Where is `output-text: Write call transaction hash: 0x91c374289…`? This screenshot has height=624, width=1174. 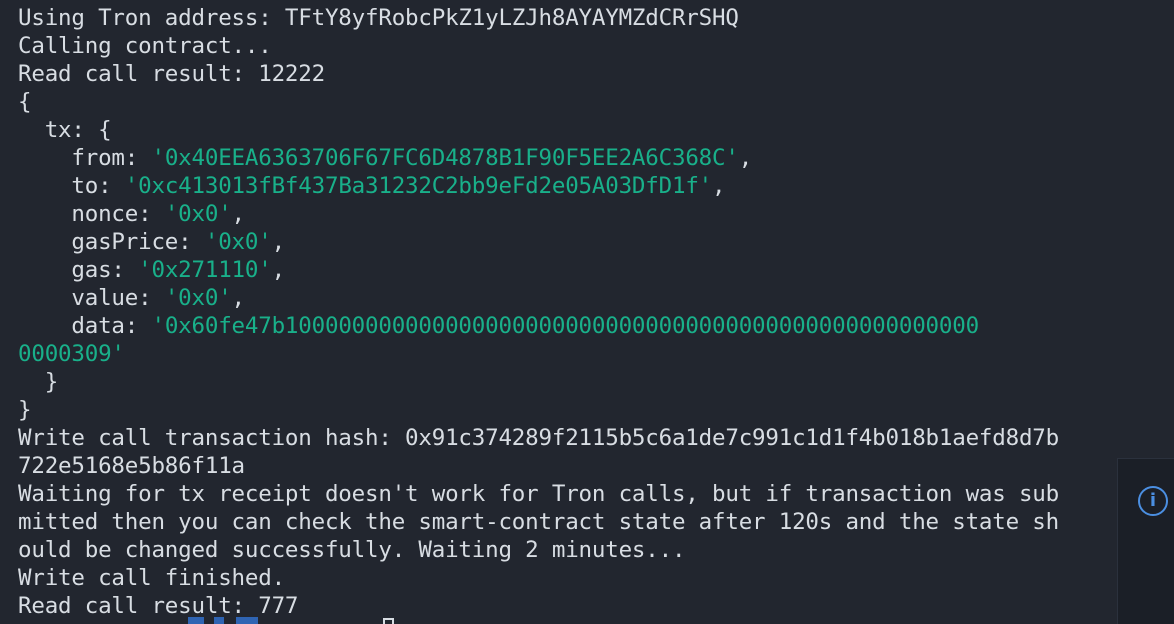 output-text: Write call transaction hash: 0x91c374289… is located at coordinates (538, 438).